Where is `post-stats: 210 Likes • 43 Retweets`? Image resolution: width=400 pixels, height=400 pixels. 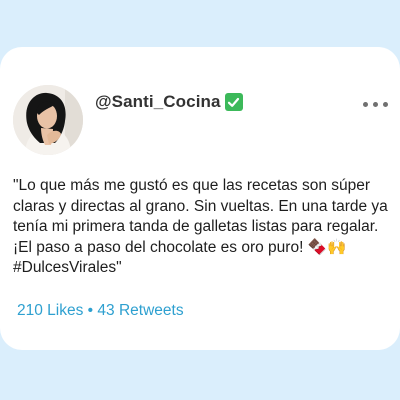
post-stats: 210 Likes • 43 Retweets is located at coordinates (100, 311).